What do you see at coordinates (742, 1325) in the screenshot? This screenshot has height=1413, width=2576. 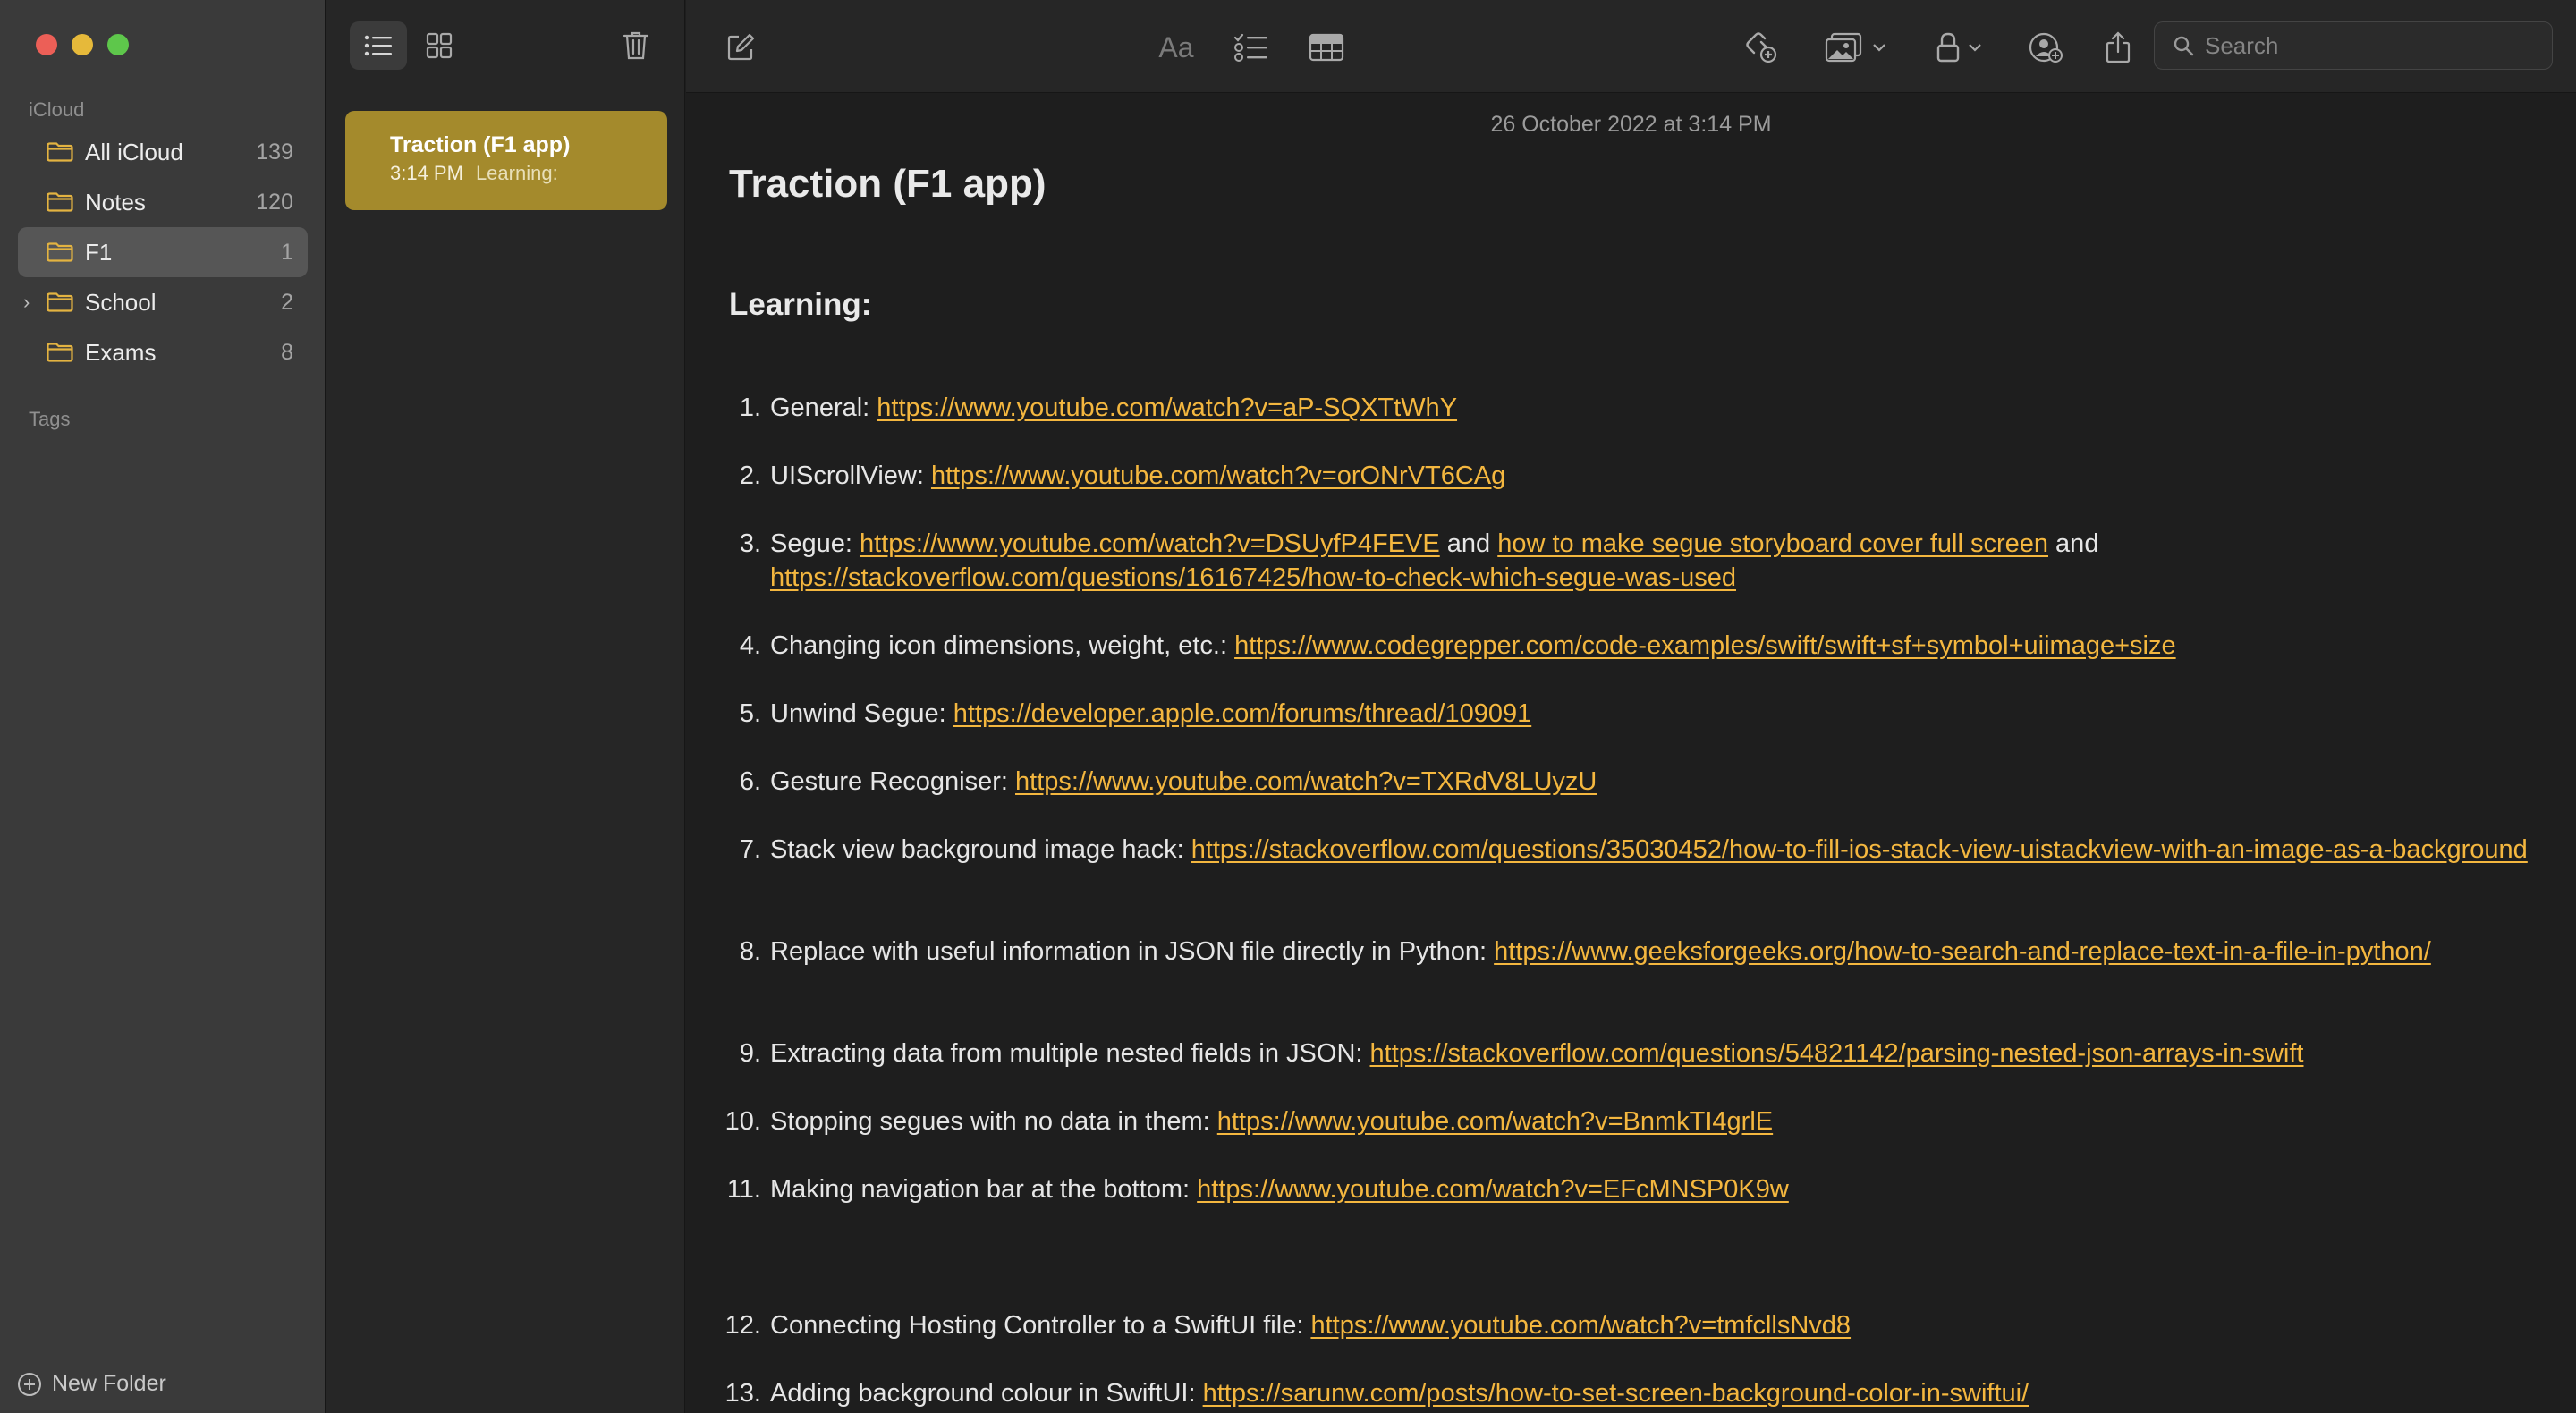 I see `list-item-number: 12.` at bounding box center [742, 1325].